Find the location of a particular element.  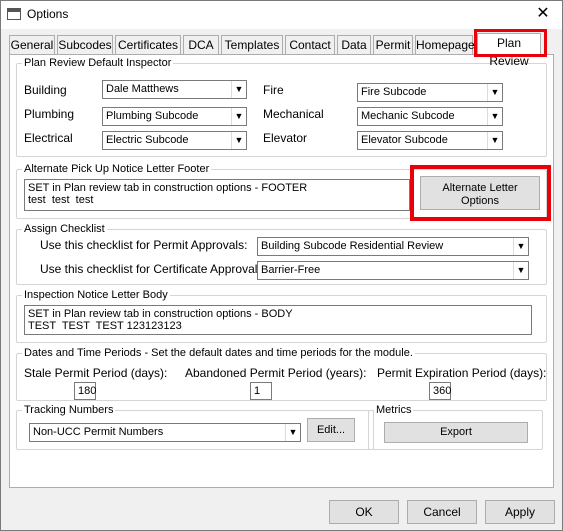

building-select: Dale Matthews ▼ is located at coordinates (174, 89).